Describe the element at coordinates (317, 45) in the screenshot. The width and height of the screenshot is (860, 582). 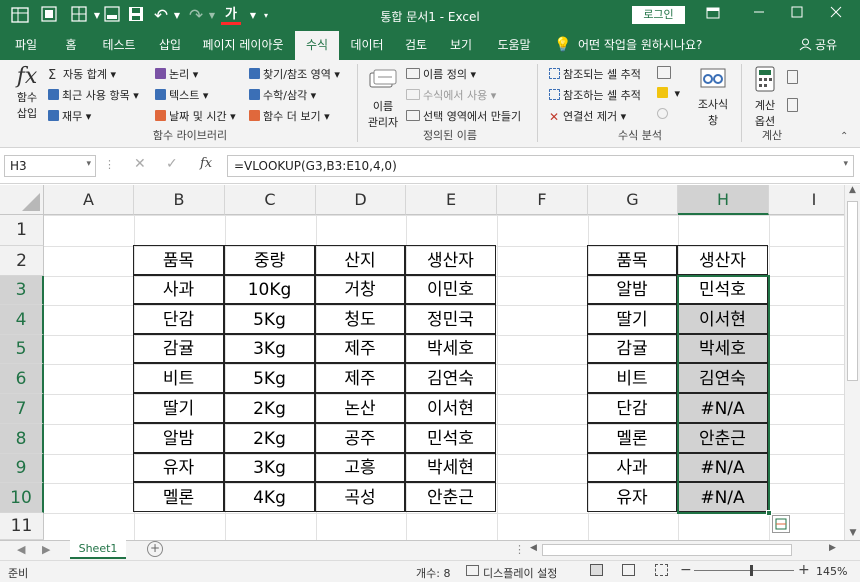
I see `tab-formulas: 수식` at that location.